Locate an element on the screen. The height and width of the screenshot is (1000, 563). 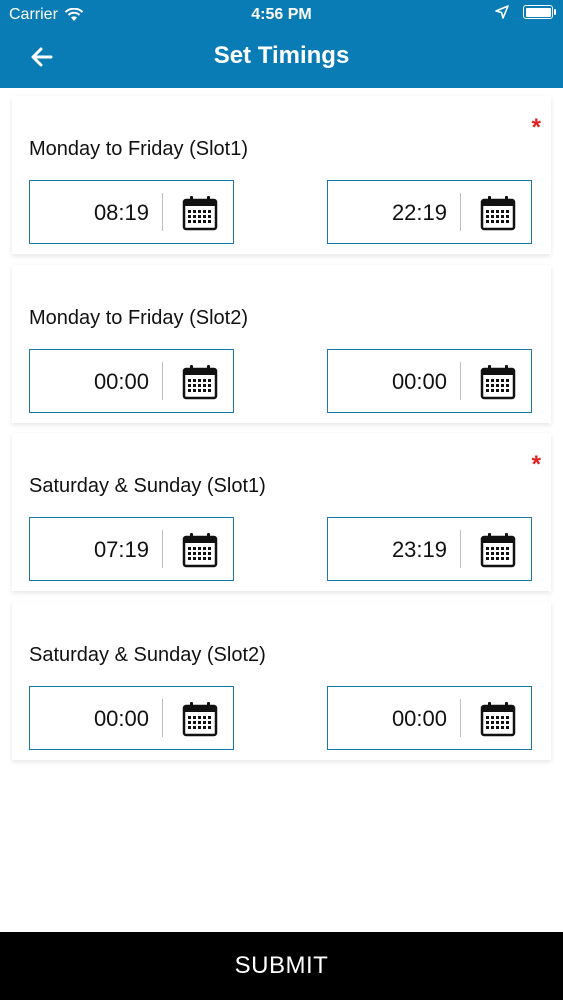
status-time: 4:56 PM is located at coordinates (281, 14).